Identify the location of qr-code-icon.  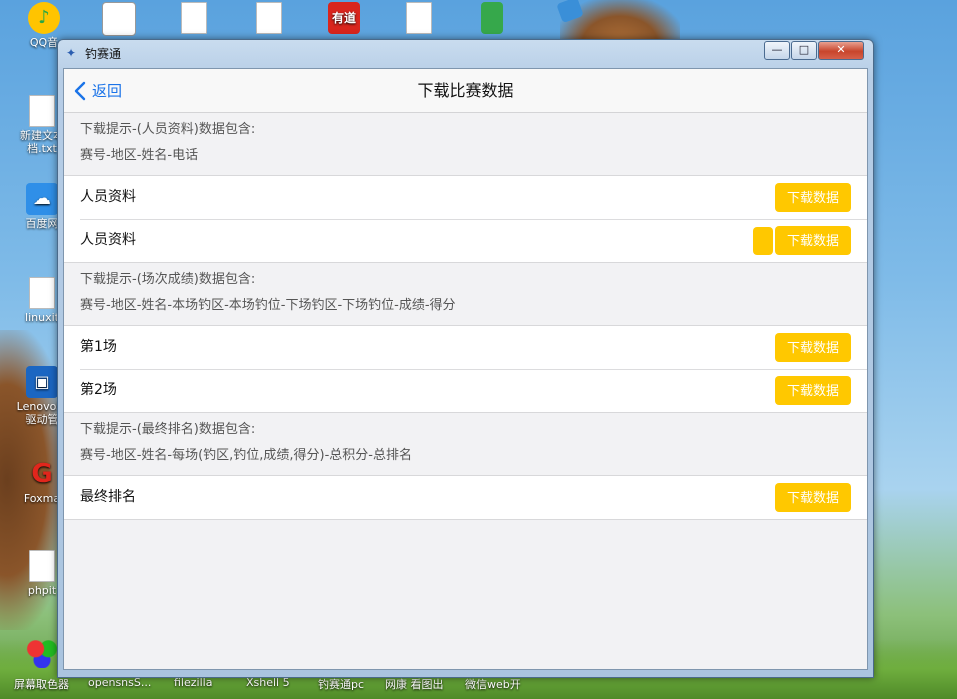
(119, 19).